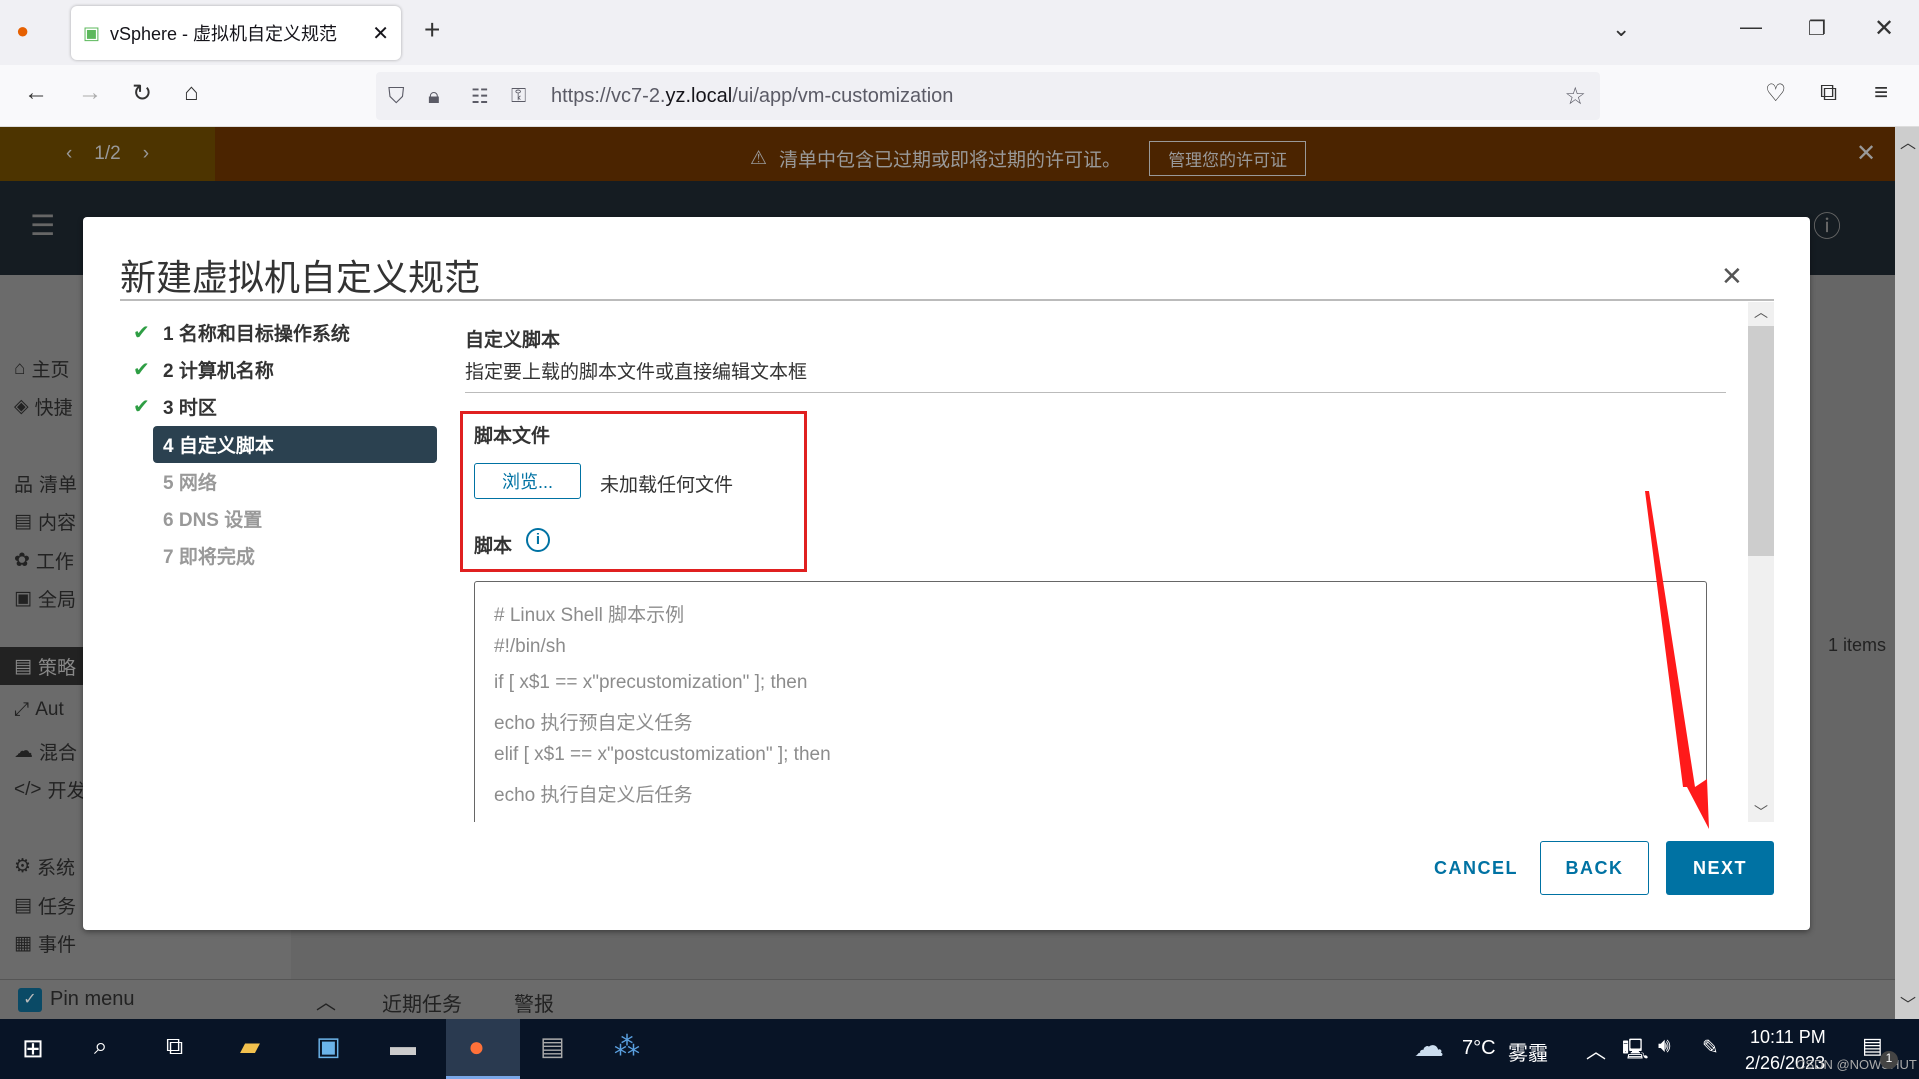 The width and height of the screenshot is (1919, 1079). What do you see at coordinates (1621, 29) in the screenshot?
I see `tab-list-chevron-icon: ⌄` at bounding box center [1621, 29].